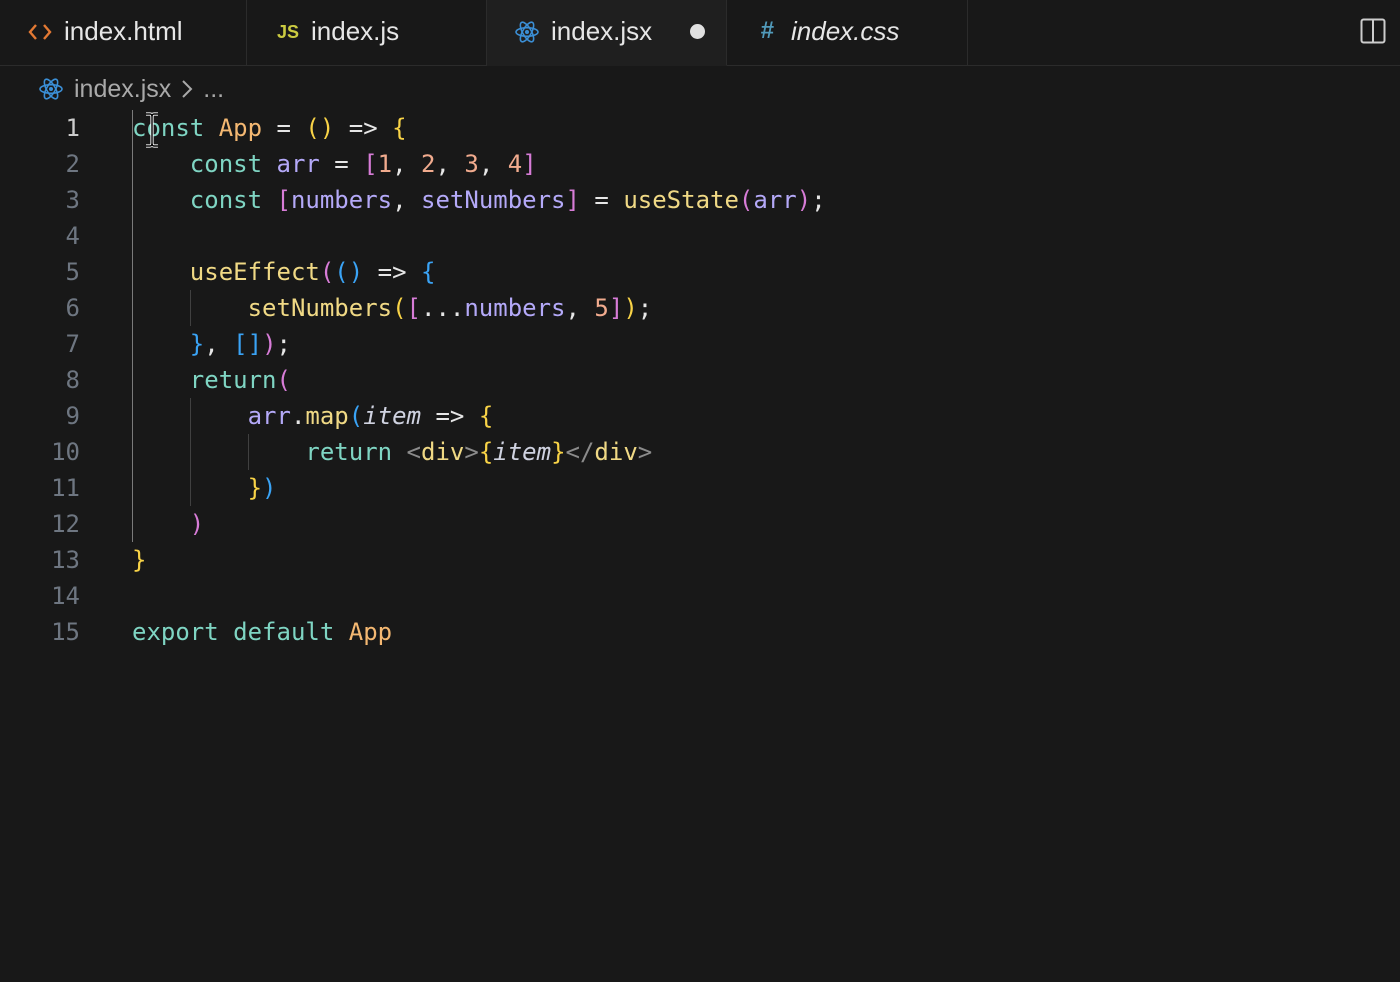 The image size is (1400, 982). What do you see at coordinates (700, 128) in the screenshot?
I see `code-line: 1 const App = () => {` at bounding box center [700, 128].